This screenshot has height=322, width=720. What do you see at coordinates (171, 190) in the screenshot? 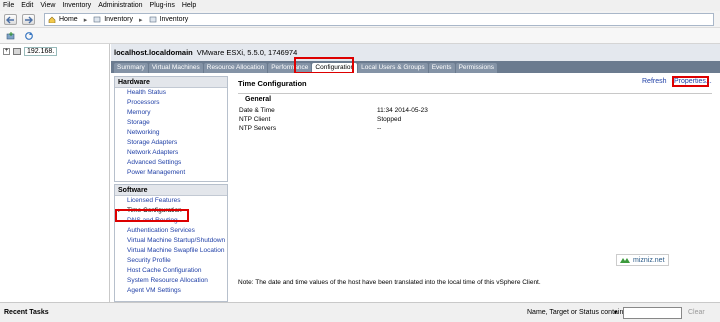
I see `software-title: Software` at bounding box center [171, 190].